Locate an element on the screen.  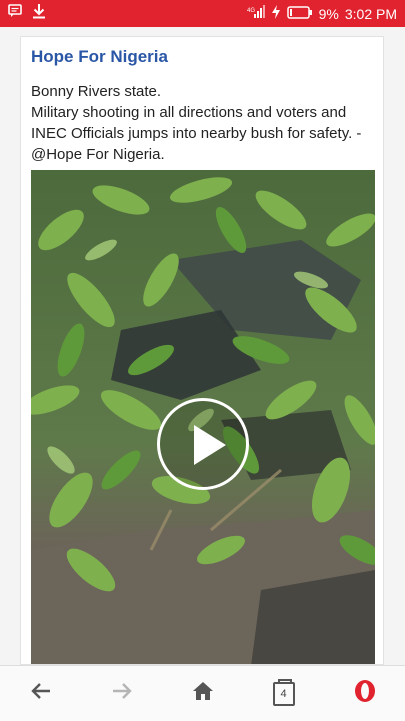
signal-icon: 4G is located at coordinates (256, 13).